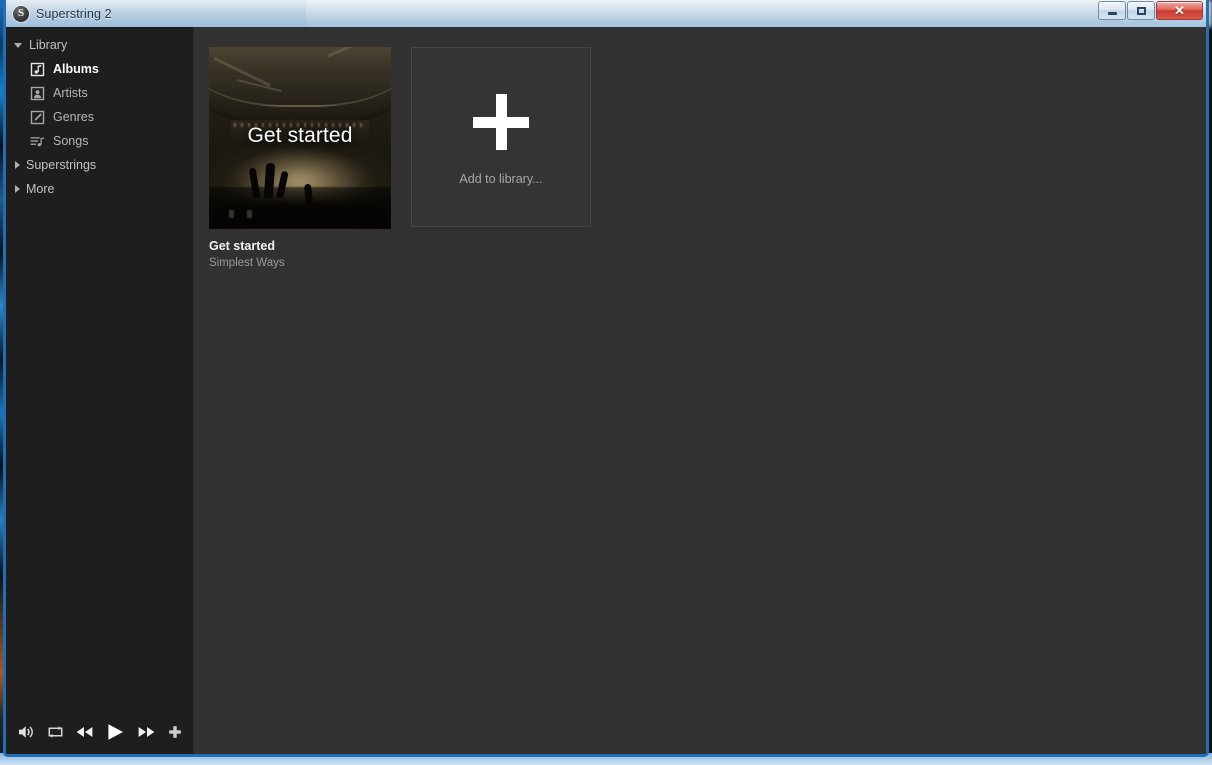  I want to click on player-control-bar, so click(107, 732).